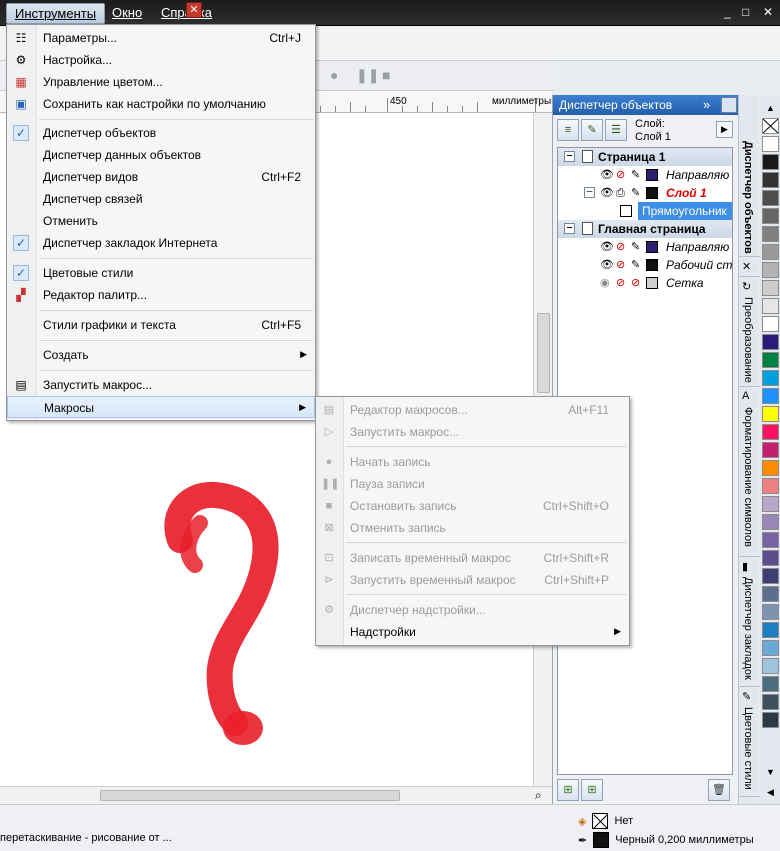 This screenshot has height=851, width=780. What do you see at coordinates (569, 228) in the screenshot?
I see `collapse-toggle: –` at bounding box center [569, 228].